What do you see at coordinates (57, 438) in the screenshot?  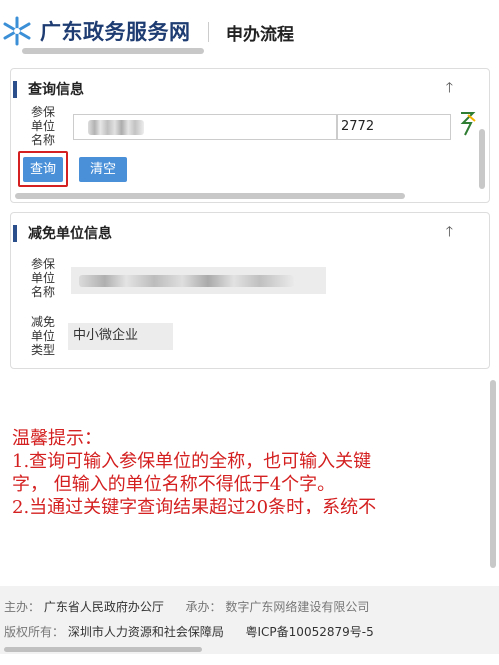 I see `notice-heading: 温馨提示：` at bounding box center [57, 438].